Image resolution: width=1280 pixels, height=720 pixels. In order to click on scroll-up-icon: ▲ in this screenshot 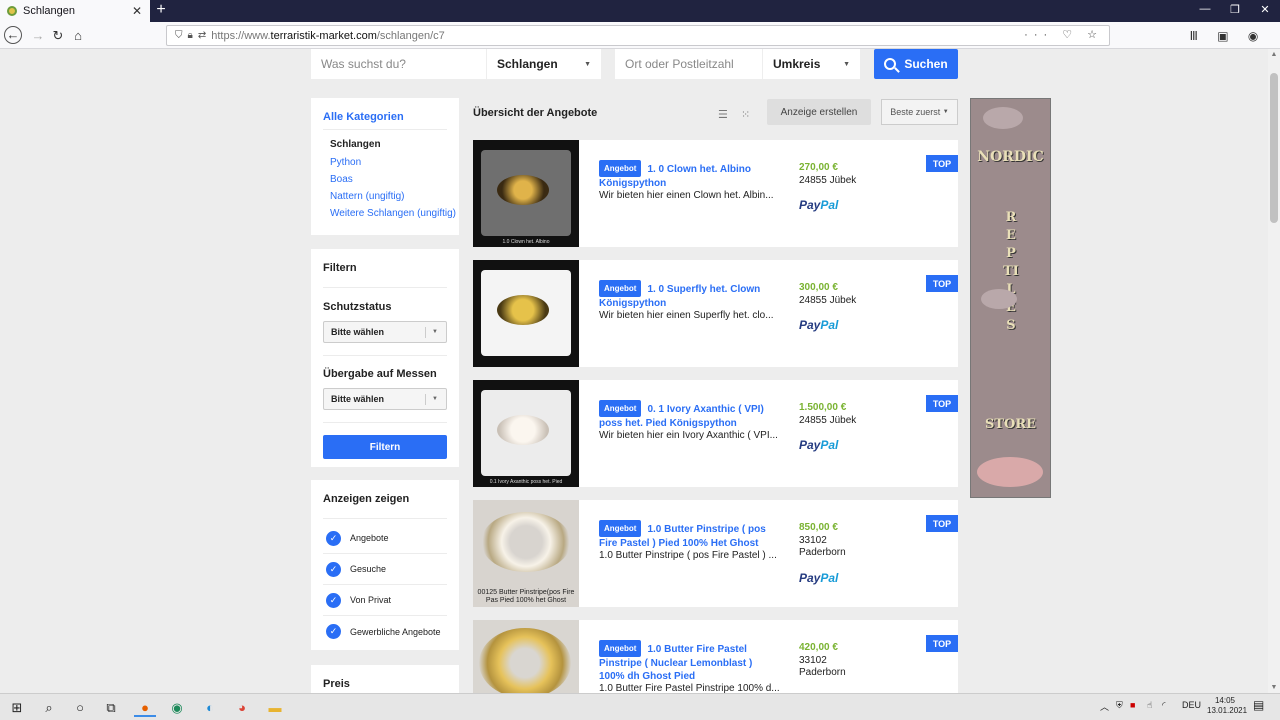, I will do `click(1274, 54)`.